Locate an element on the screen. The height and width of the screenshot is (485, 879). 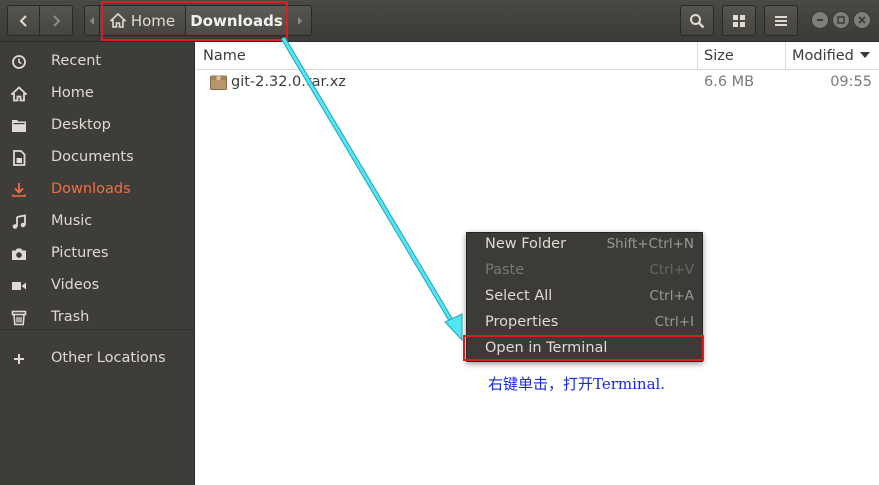
minimize-button is located at coordinates (820, 20).